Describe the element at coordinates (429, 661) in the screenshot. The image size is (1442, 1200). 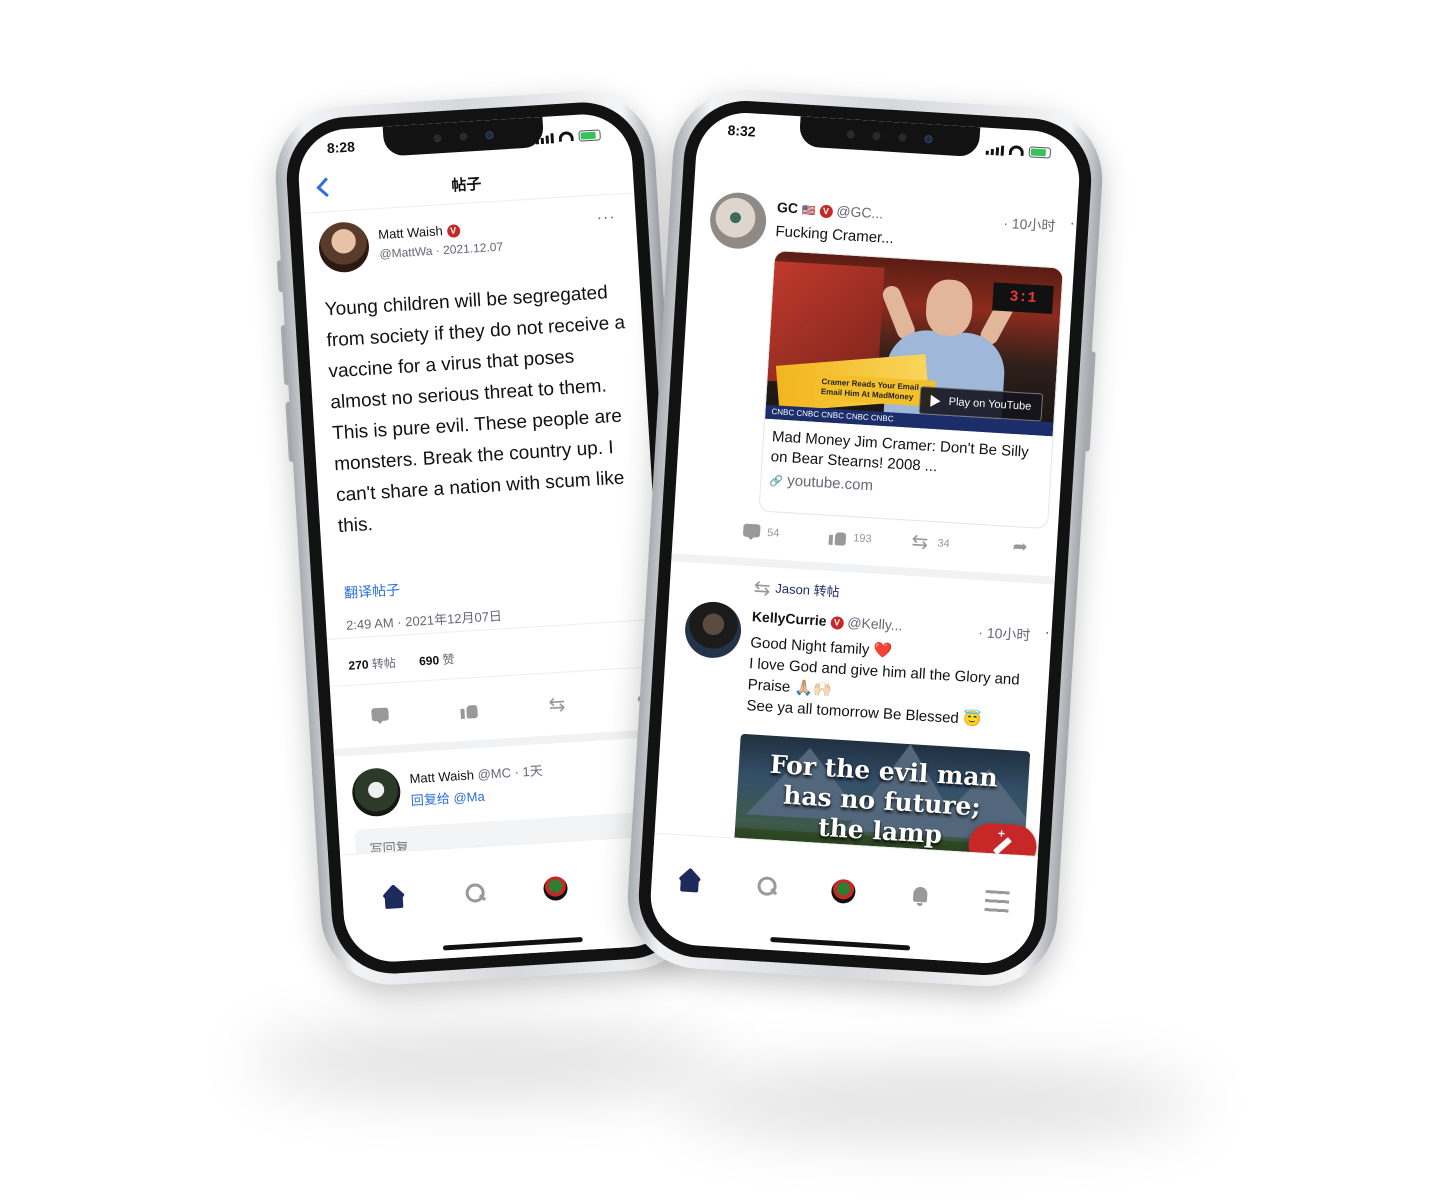
I see `likes-count: 690` at that location.